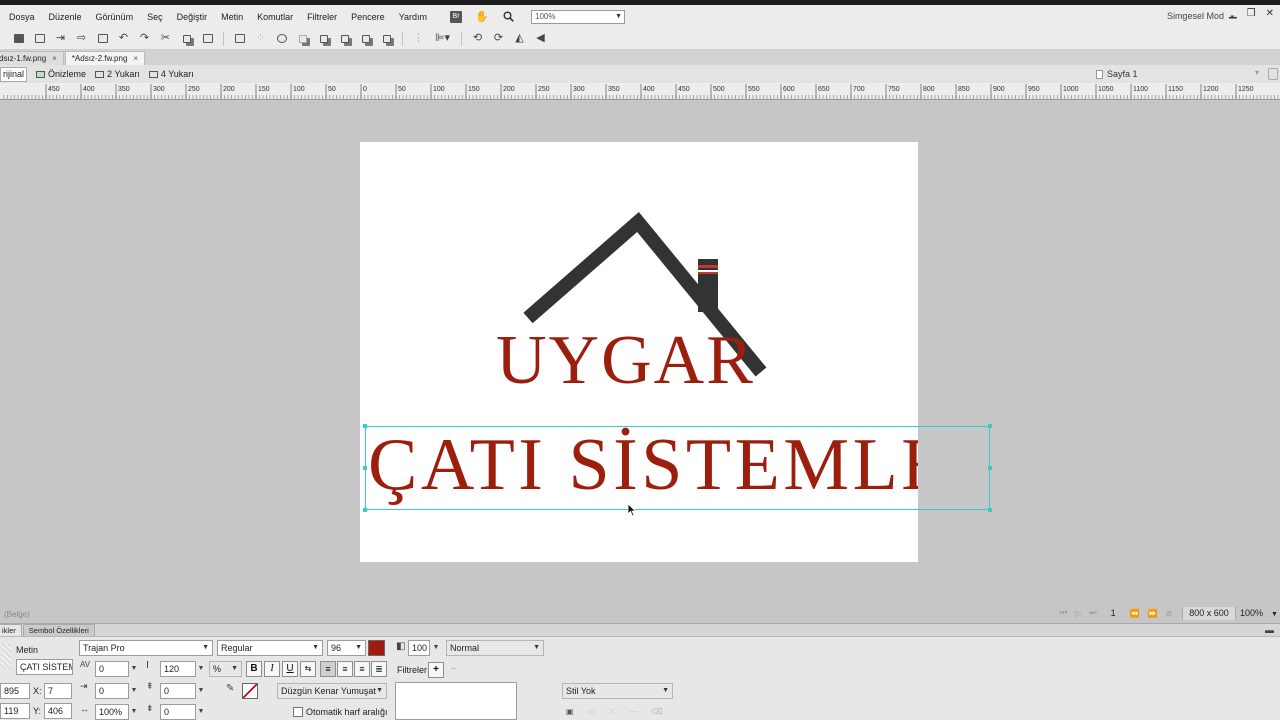  What do you see at coordinates (103, 39) in the screenshot?
I see `print-button` at bounding box center [103, 39].